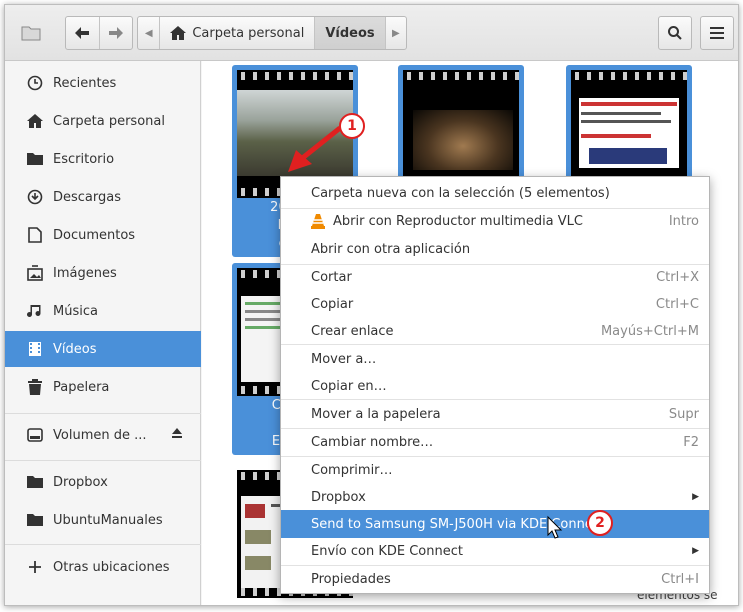 The width and height of the screenshot is (743, 612). What do you see at coordinates (352, 126) in the screenshot?
I see `annotation-badge-1: 1` at bounding box center [352, 126].